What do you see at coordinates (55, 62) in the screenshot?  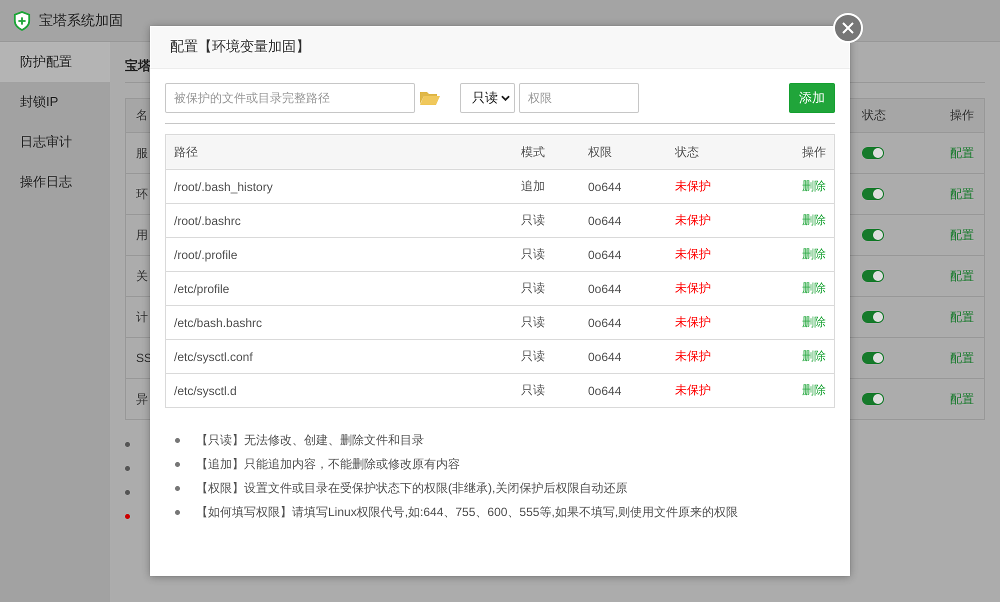 I see `sidebar-item: 防护配置` at bounding box center [55, 62].